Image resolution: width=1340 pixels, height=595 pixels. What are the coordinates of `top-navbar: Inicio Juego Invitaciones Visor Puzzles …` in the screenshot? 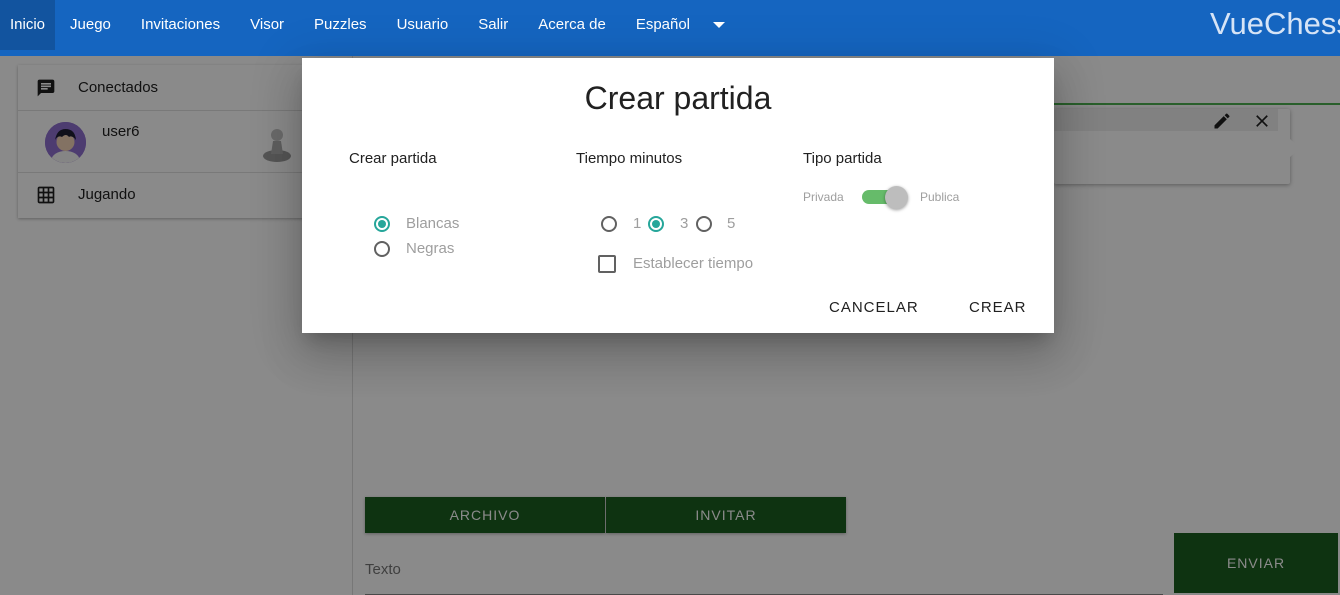 It's located at (670, 28).